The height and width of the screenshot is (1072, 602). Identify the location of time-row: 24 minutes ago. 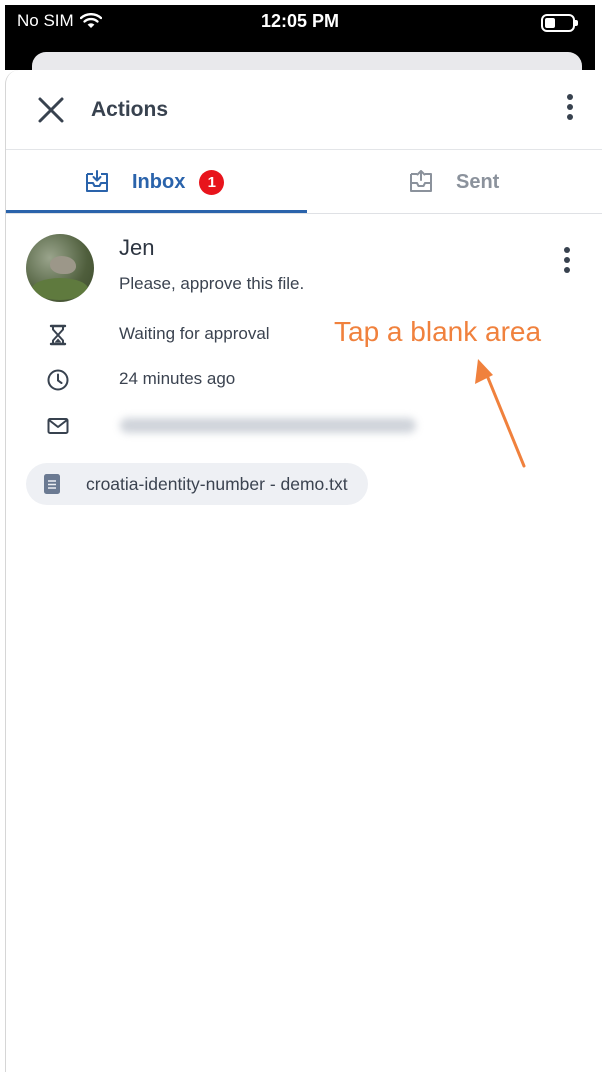
(304, 380).